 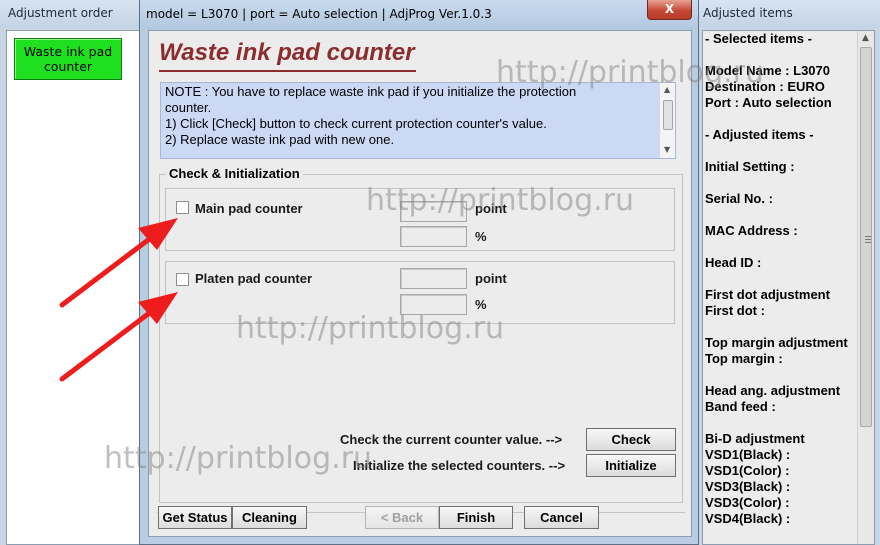 What do you see at coordinates (269, 517) in the screenshot?
I see `cleaning-button: Cleaning` at bounding box center [269, 517].